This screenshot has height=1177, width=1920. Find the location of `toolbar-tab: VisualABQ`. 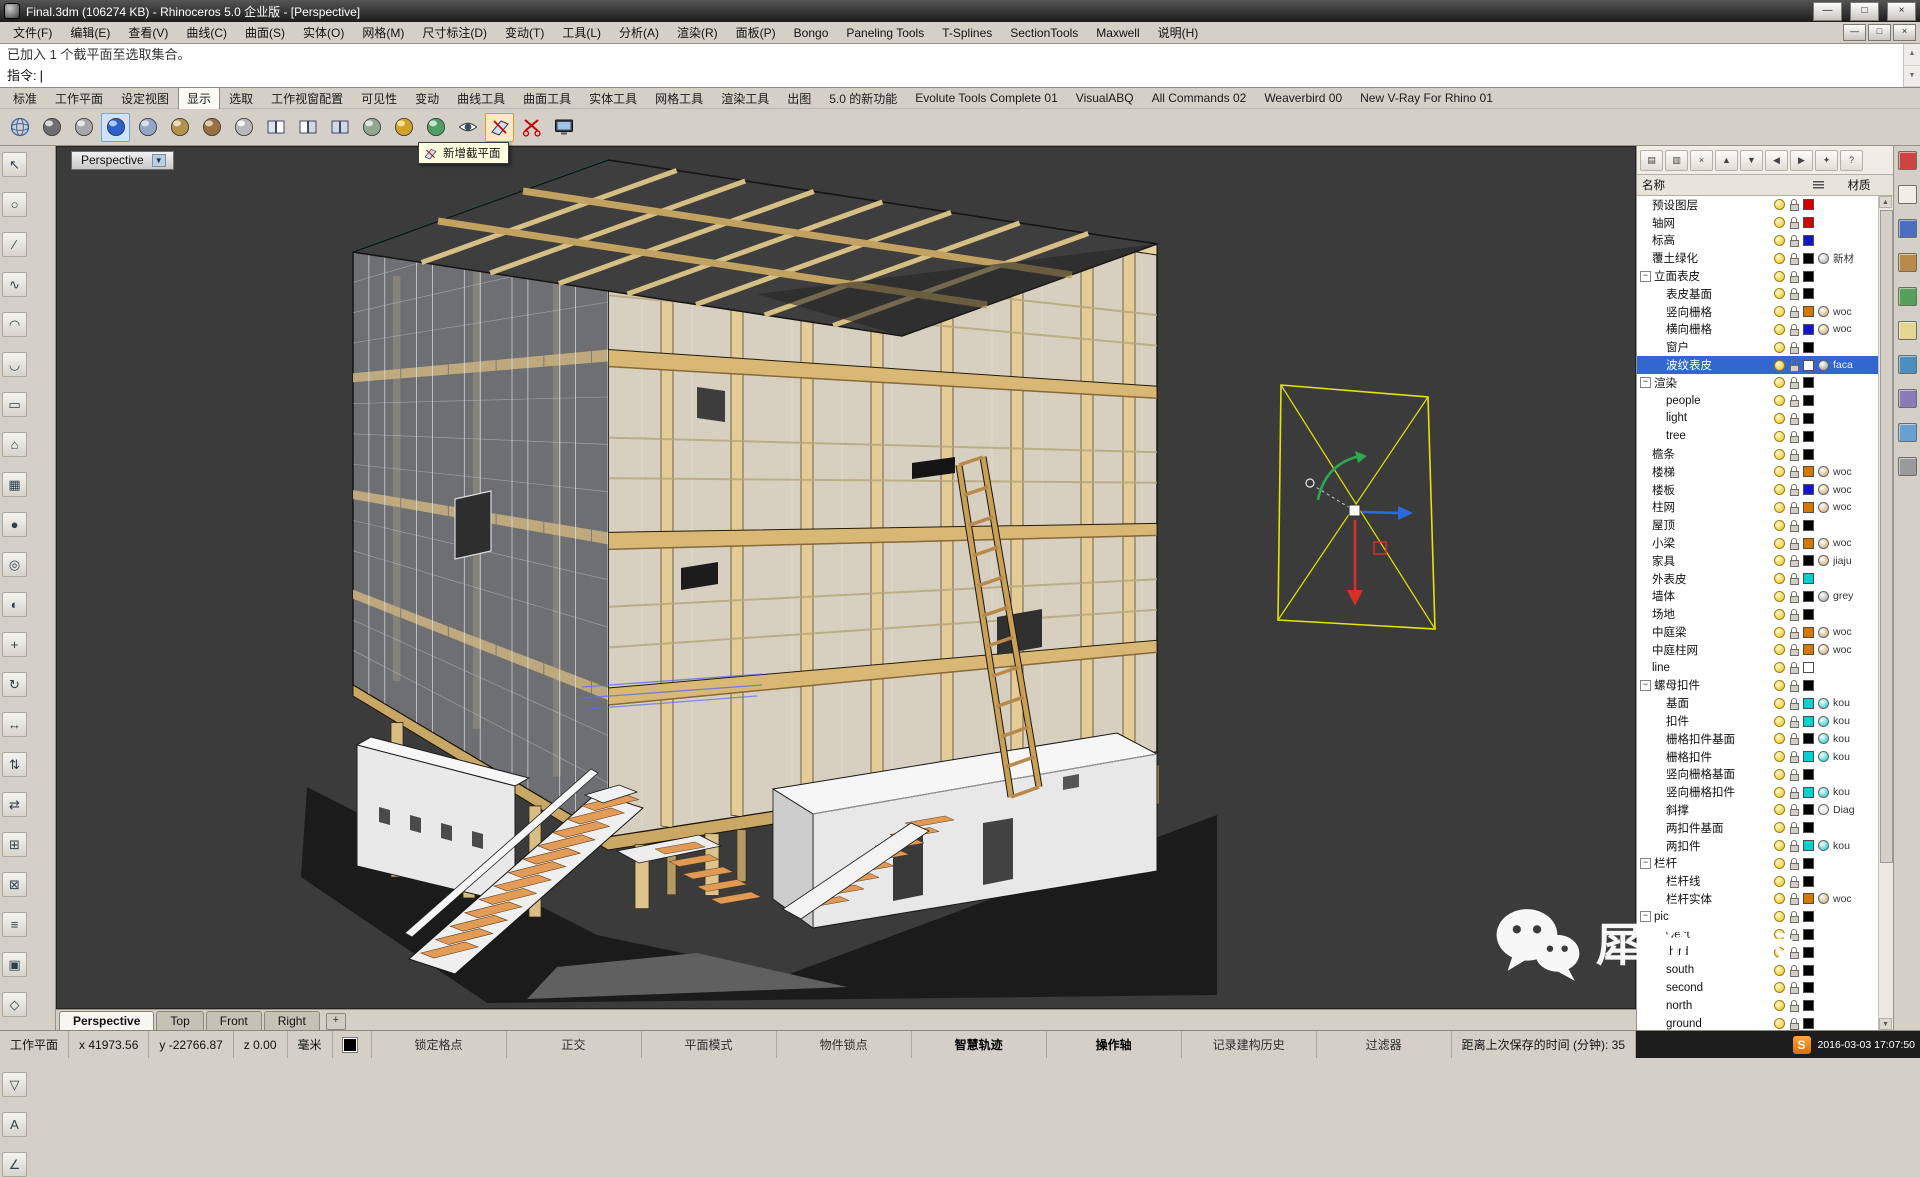

toolbar-tab: VisualABQ is located at coordinates (1105, 98).